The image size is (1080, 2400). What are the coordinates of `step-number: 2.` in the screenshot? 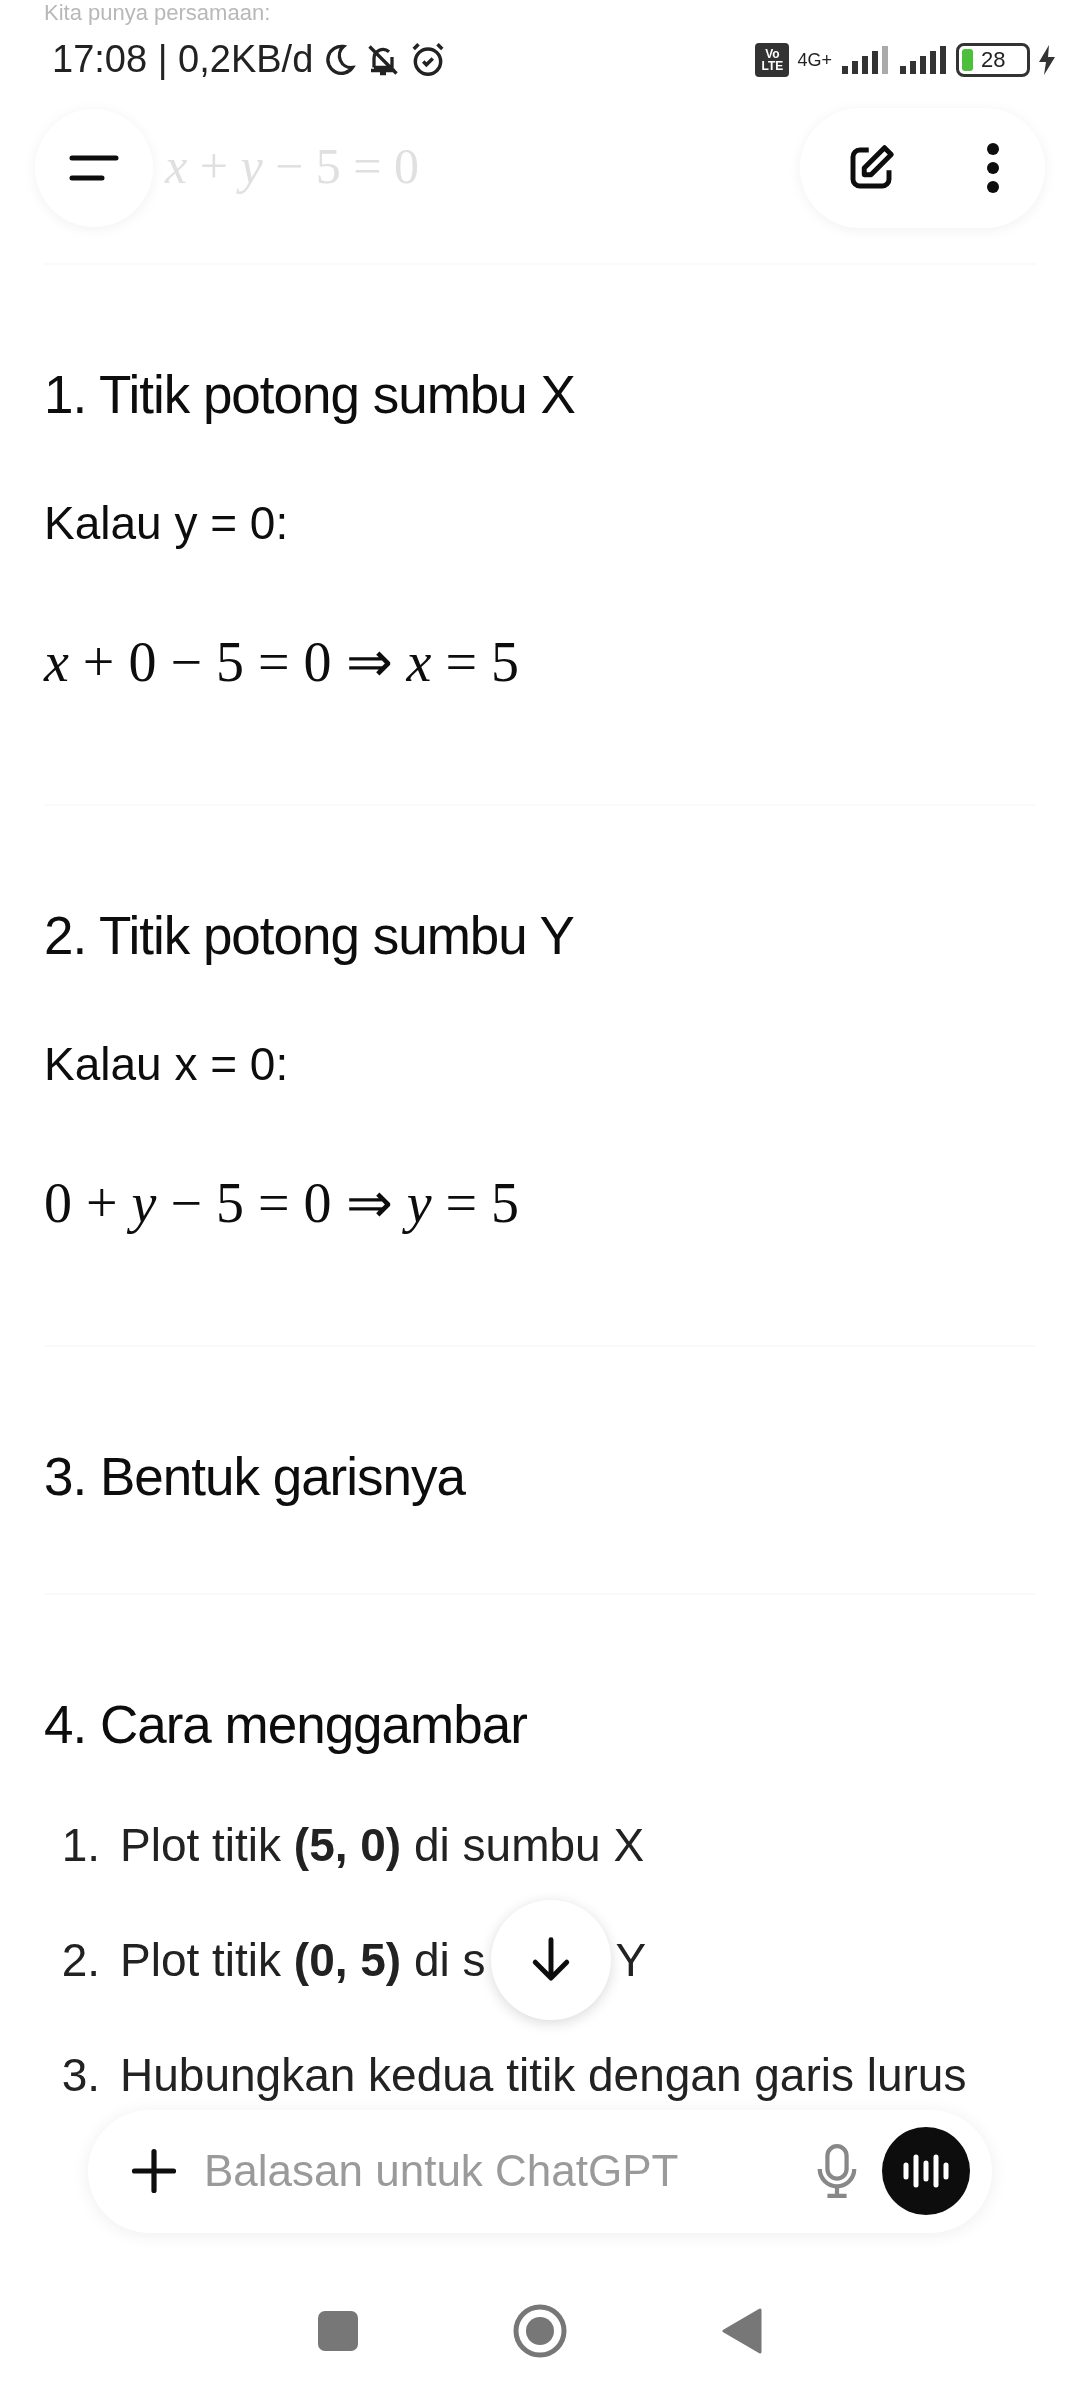 It's located at (80, 1960).